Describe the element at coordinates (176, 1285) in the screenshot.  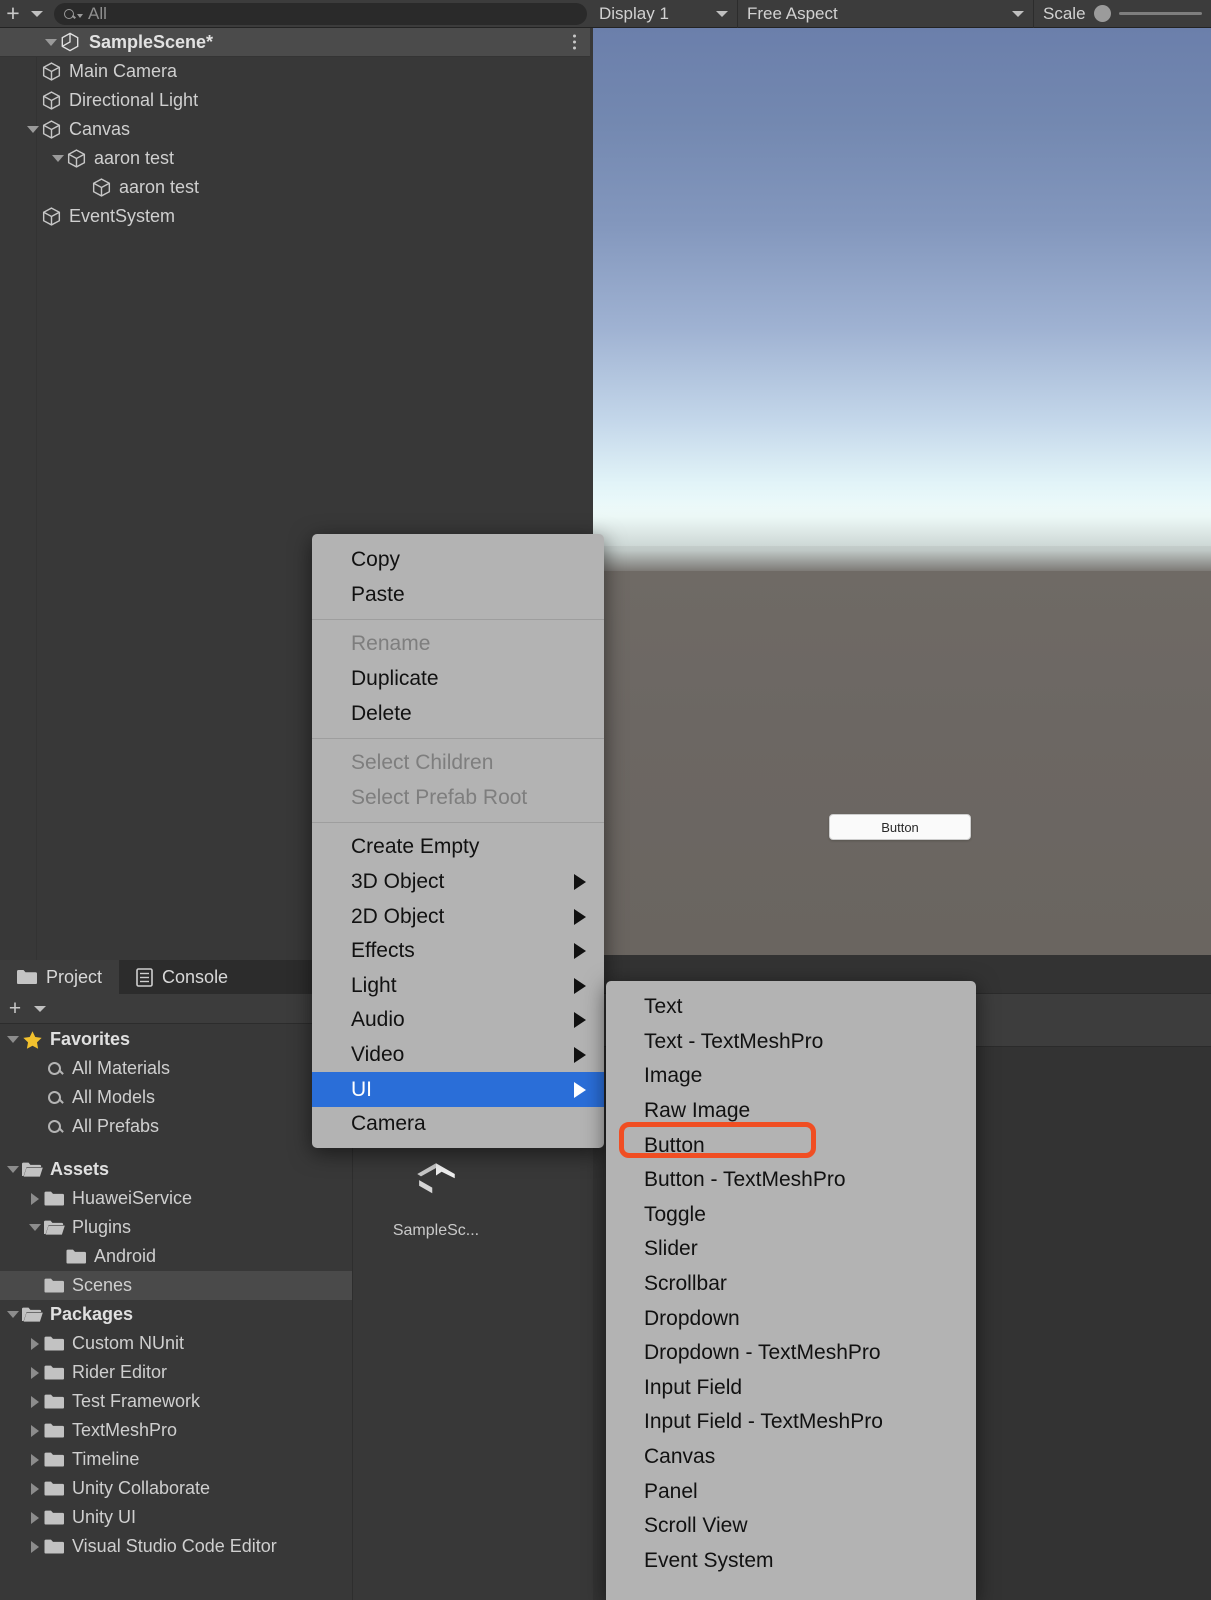
I see `project-item-scenes: Scenes` at that location.